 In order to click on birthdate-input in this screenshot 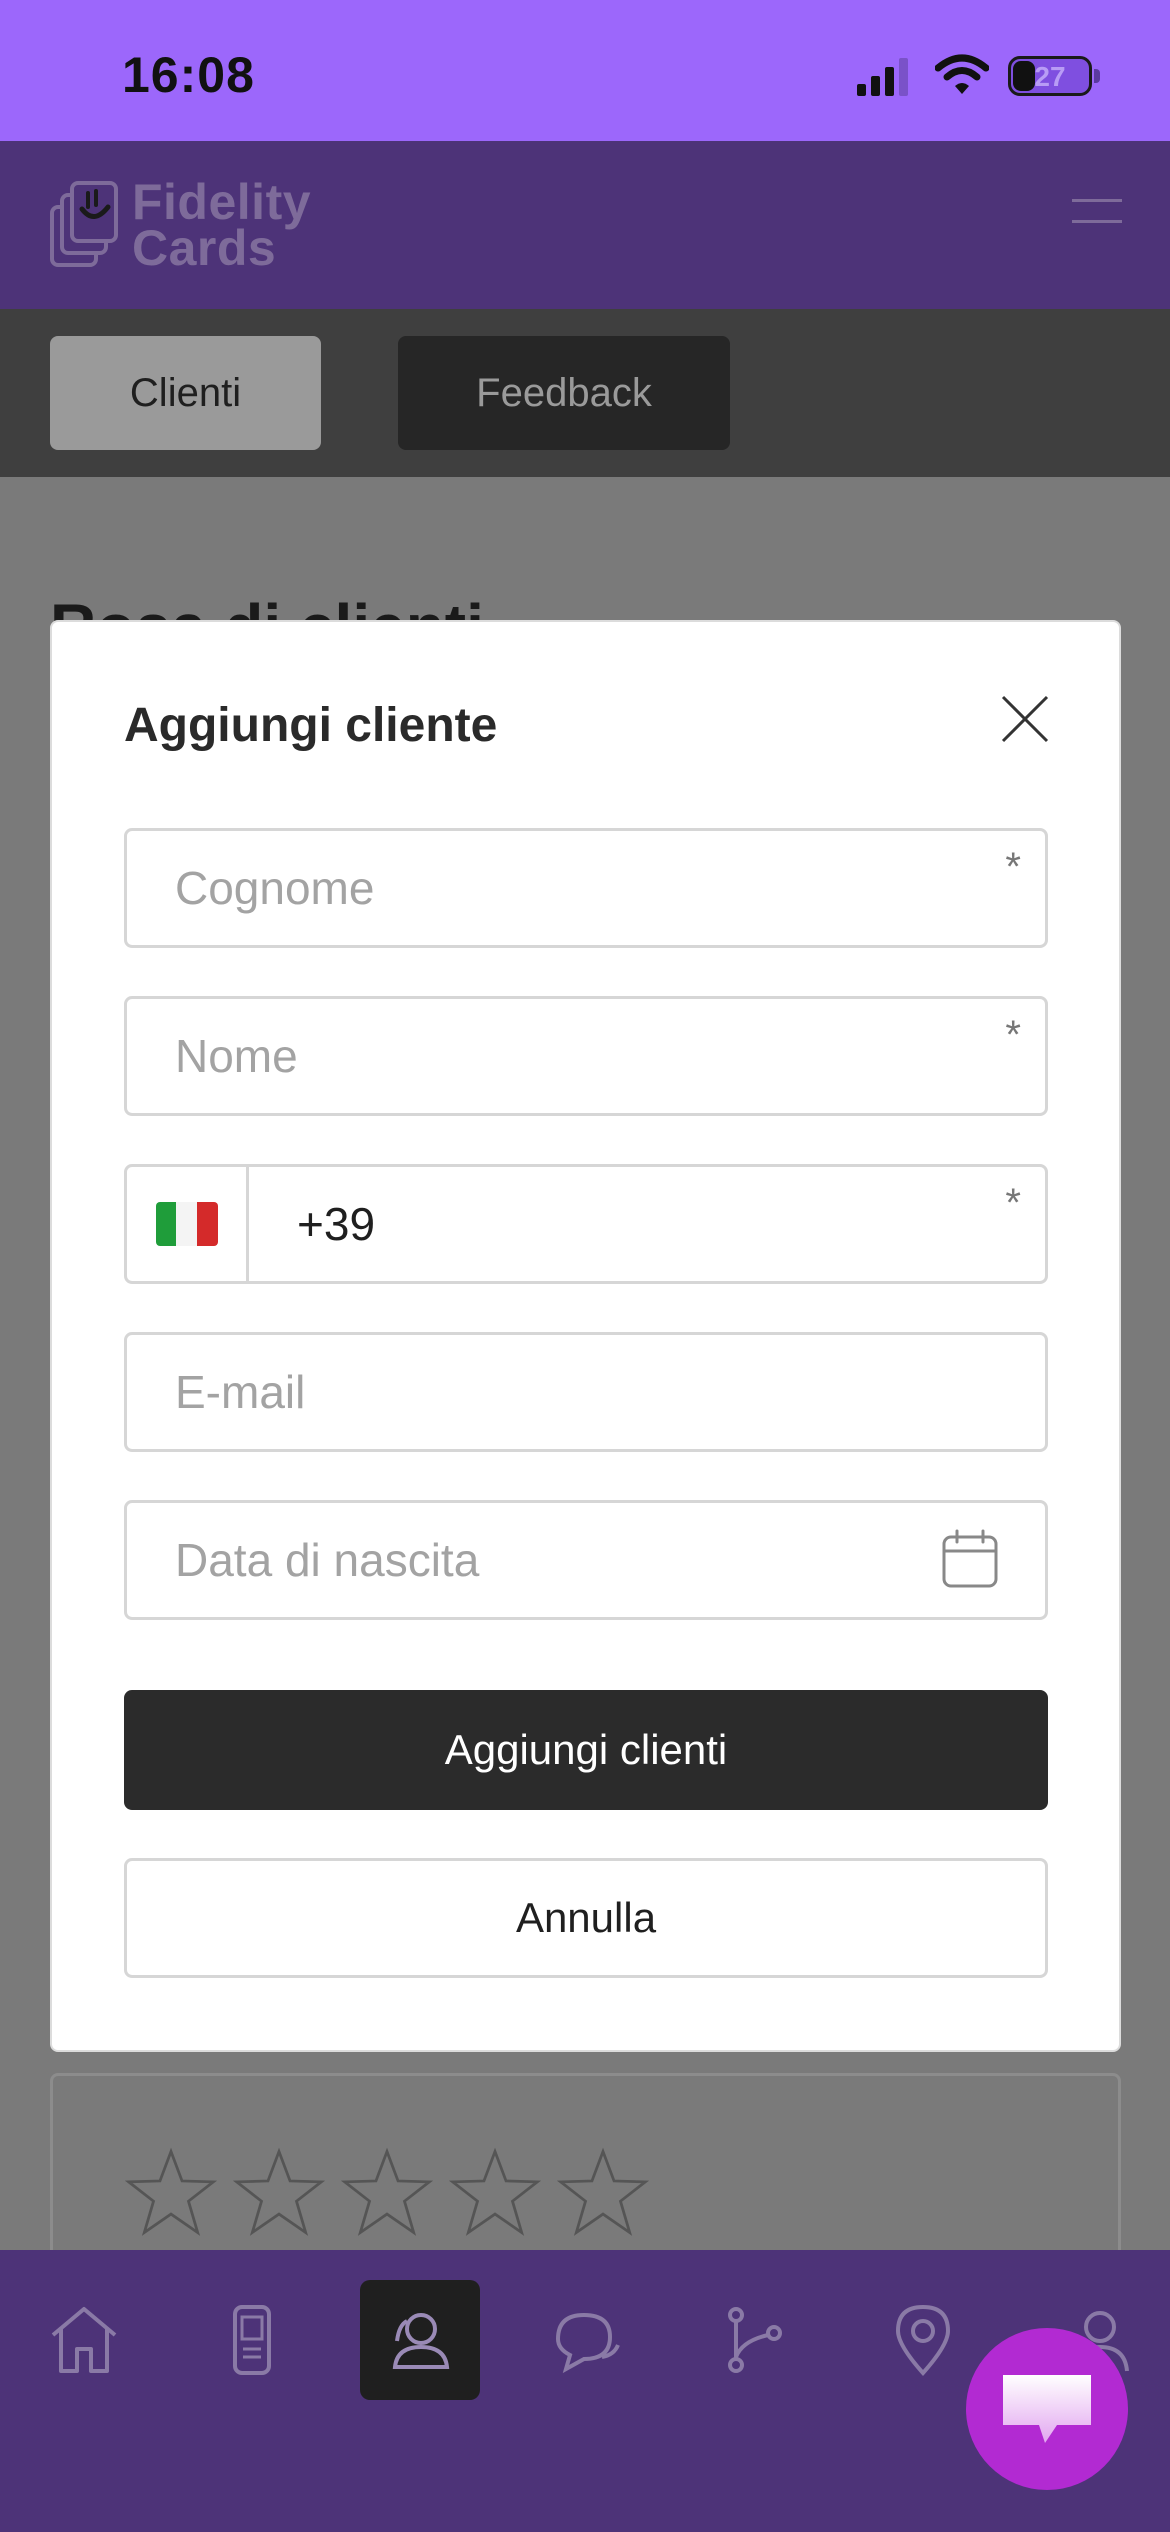, I will do `click(575, 1560)`.